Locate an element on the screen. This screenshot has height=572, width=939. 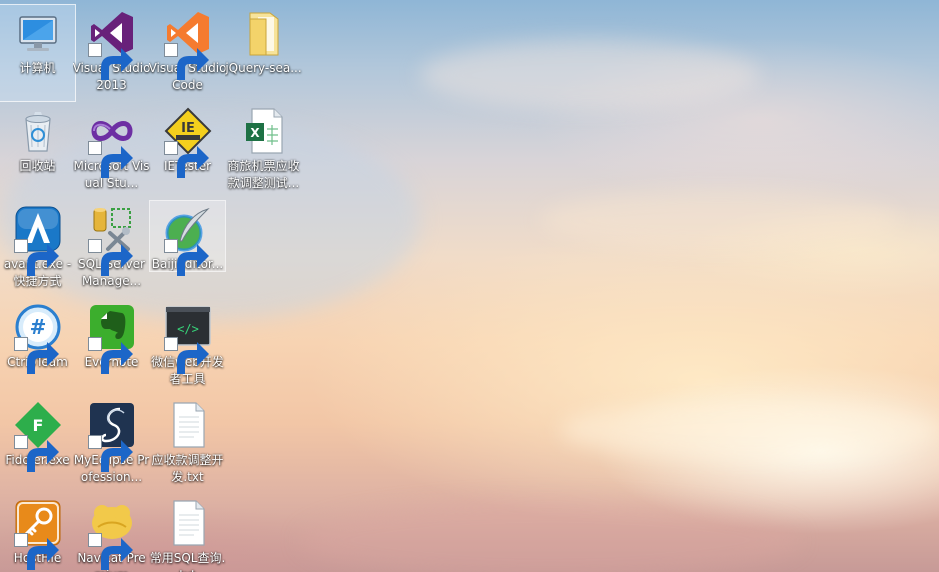
desktop-icon-visual-studio-2013: Visual Studio 2013 is located at coordinates (111, 53).